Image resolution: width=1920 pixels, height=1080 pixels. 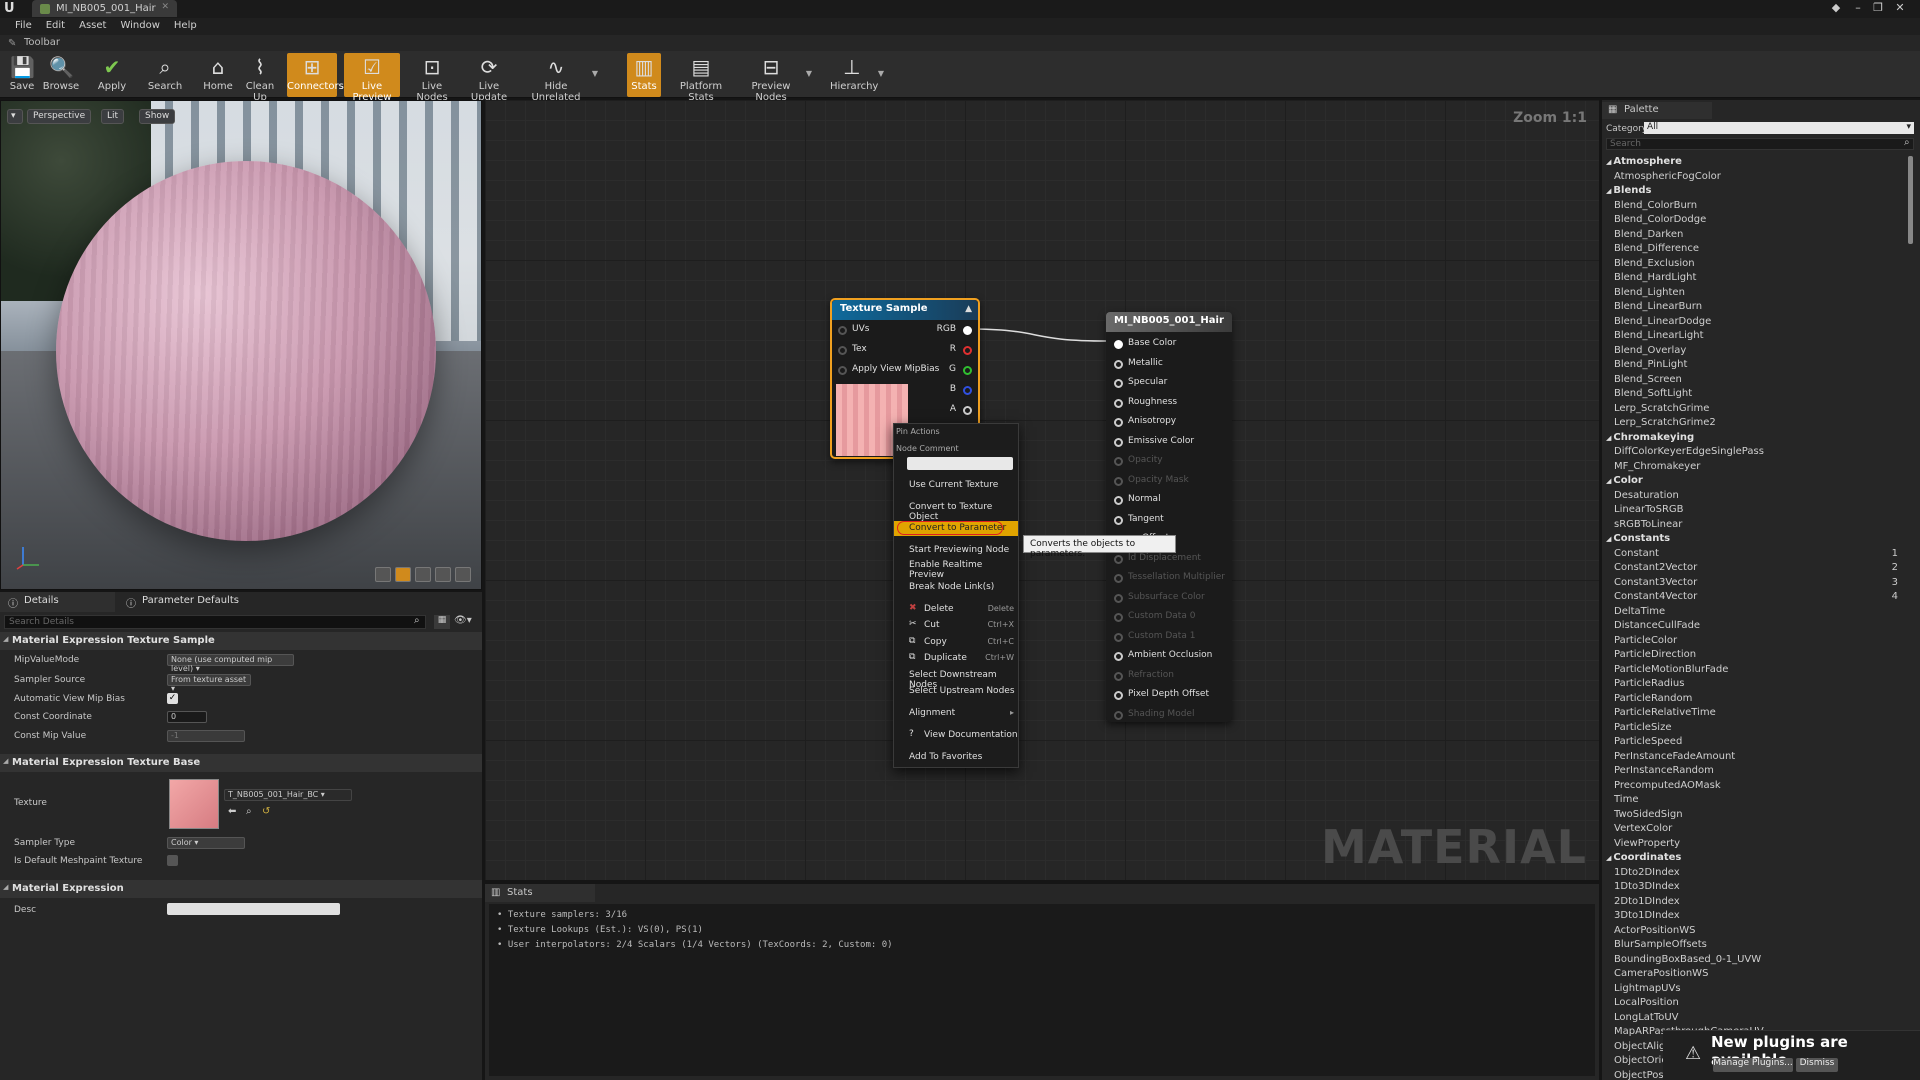 What do you see at coordinates (1636, 553) in the screenshot?
I see `palette-item: Constant` at bounding box center [1636, 553].